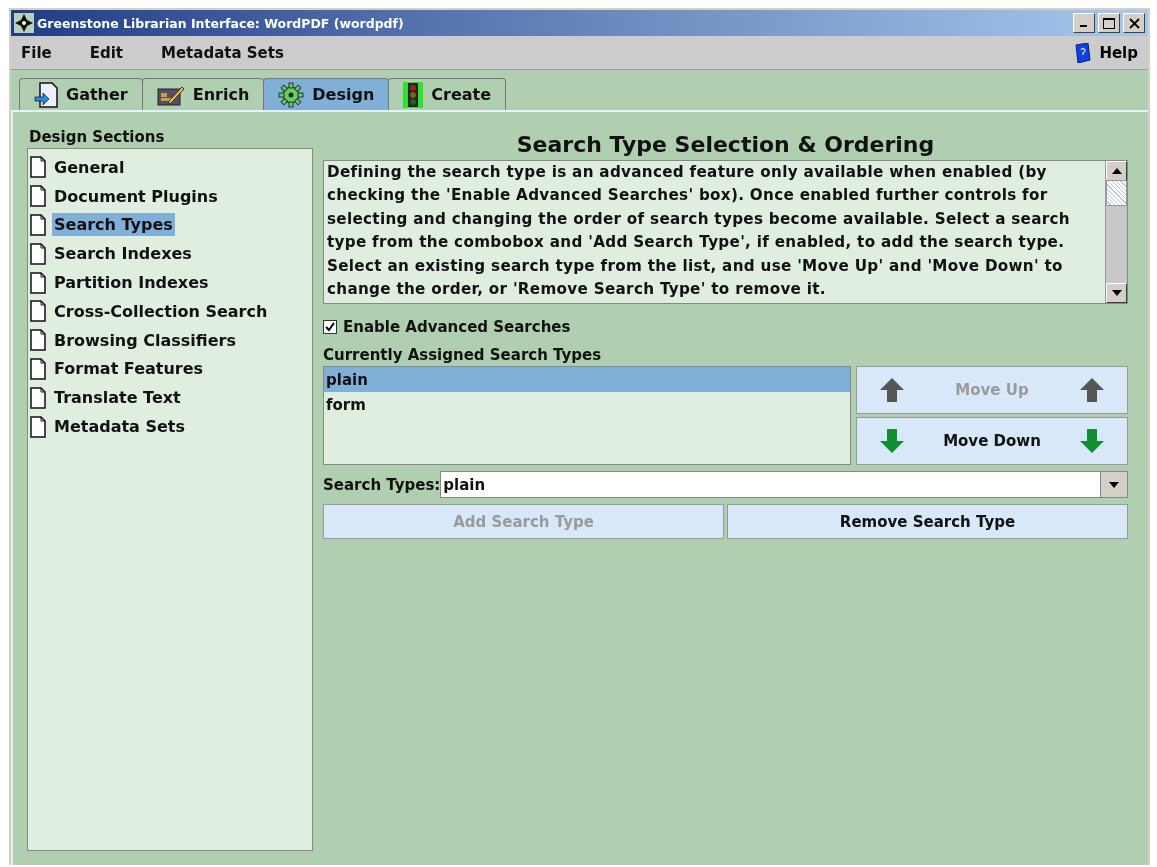 This screenshot has height=867, width=1157. Describe the element at coordinates (382, 484) in the screenshot. I see `combo-label: Search Types:` at that location.